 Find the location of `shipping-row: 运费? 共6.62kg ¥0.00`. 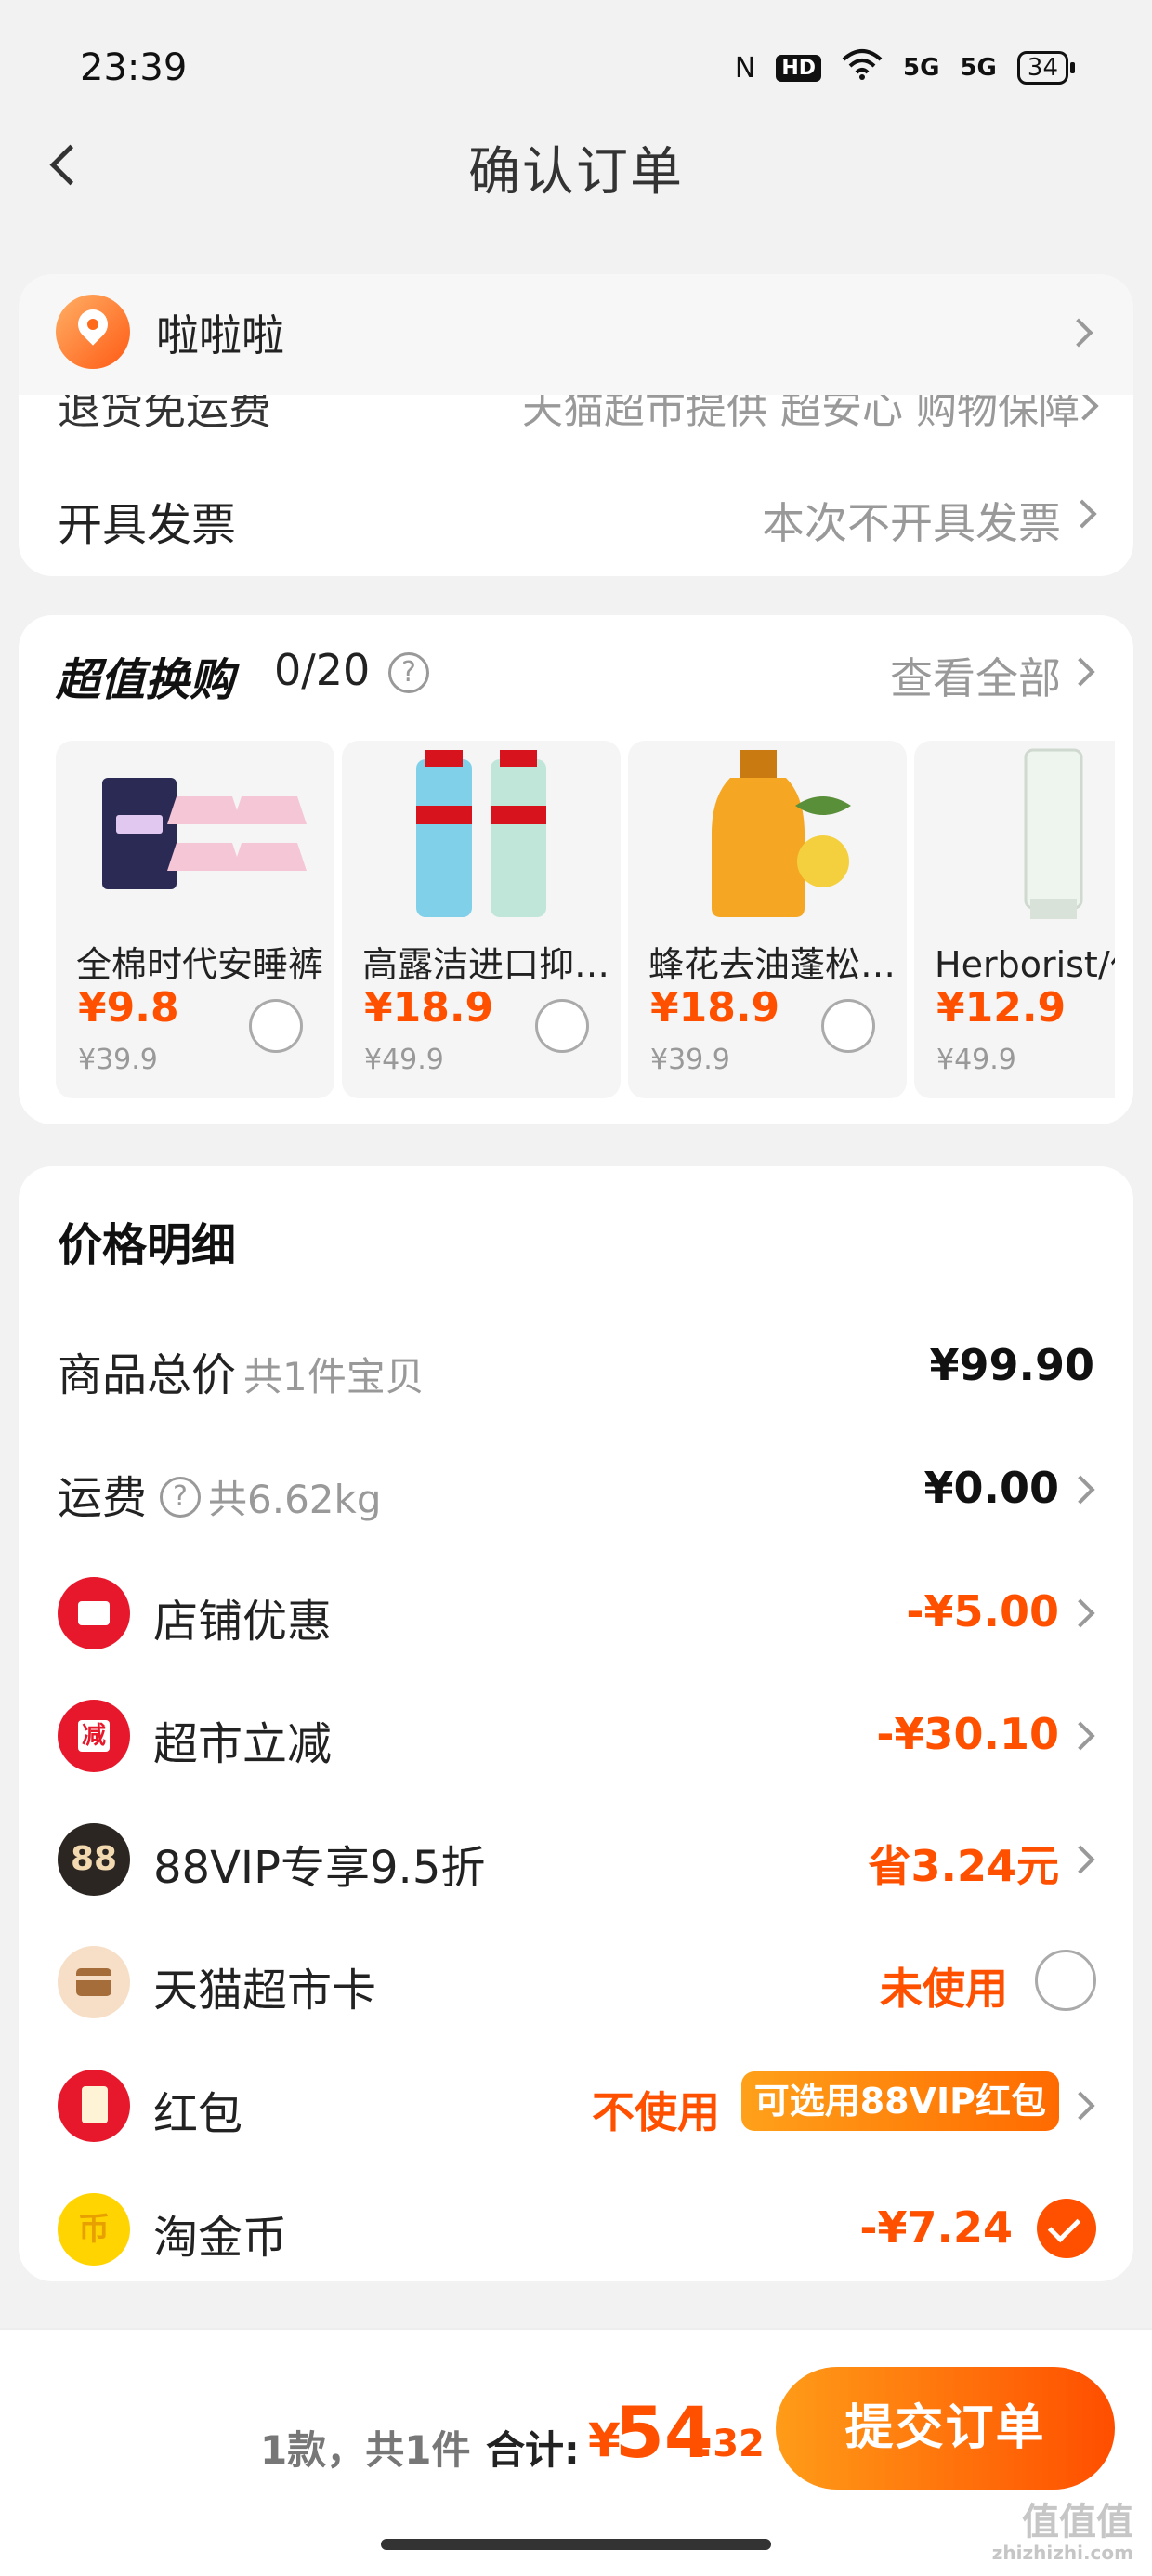

shipping-row: 运费? 共6.62kg ¥0.00 is located at coordinates (576, 1488).